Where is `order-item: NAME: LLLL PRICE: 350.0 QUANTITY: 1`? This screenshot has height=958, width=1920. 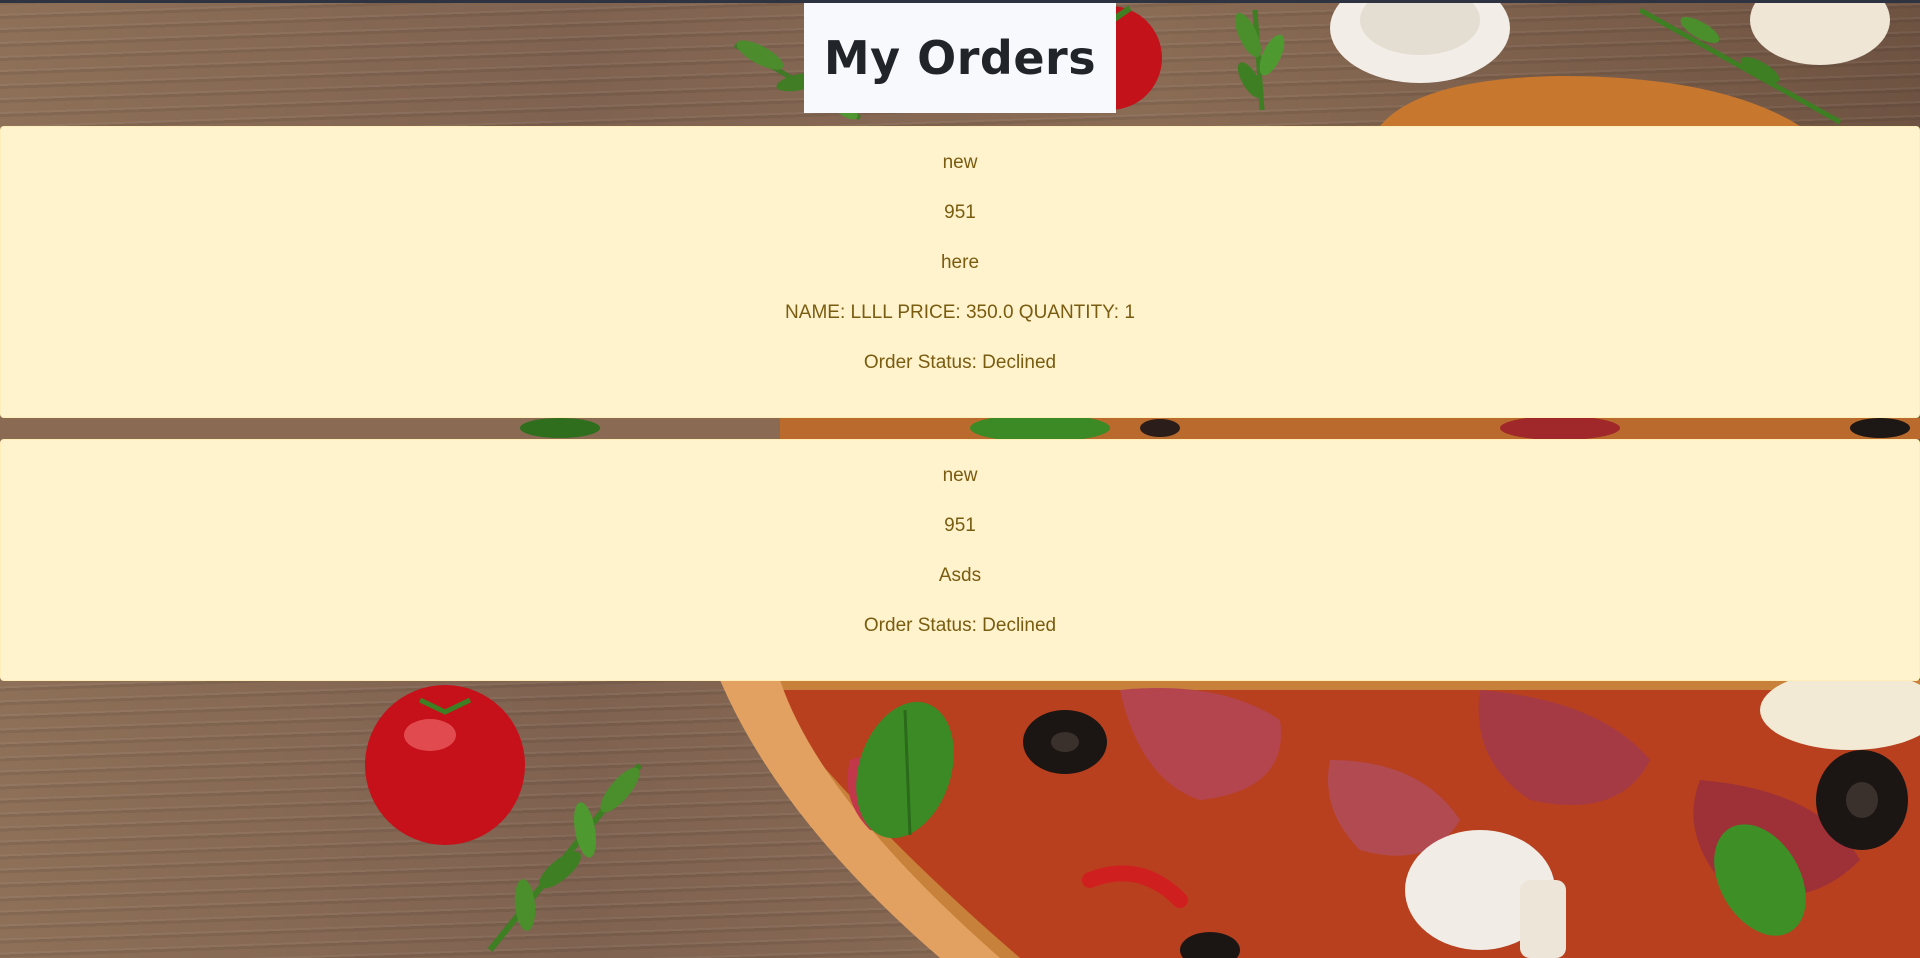
order-item: NAME: LLLL PRICE: 350.0 QUANTITY: 1 is located at coordinates (960, 312).